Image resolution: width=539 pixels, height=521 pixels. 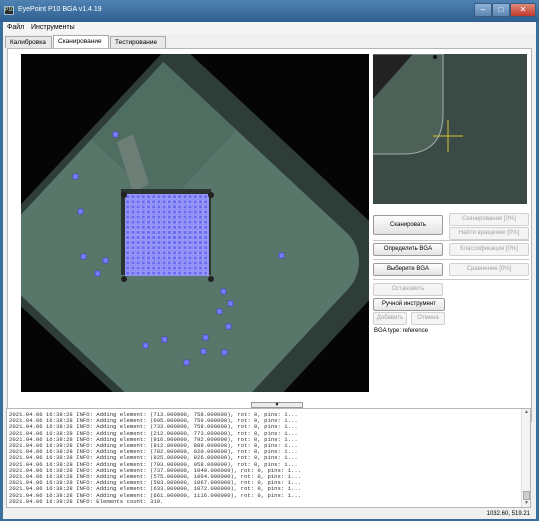 I want to click on tab-calibration: Калибровка, so click(x=28, y=42).